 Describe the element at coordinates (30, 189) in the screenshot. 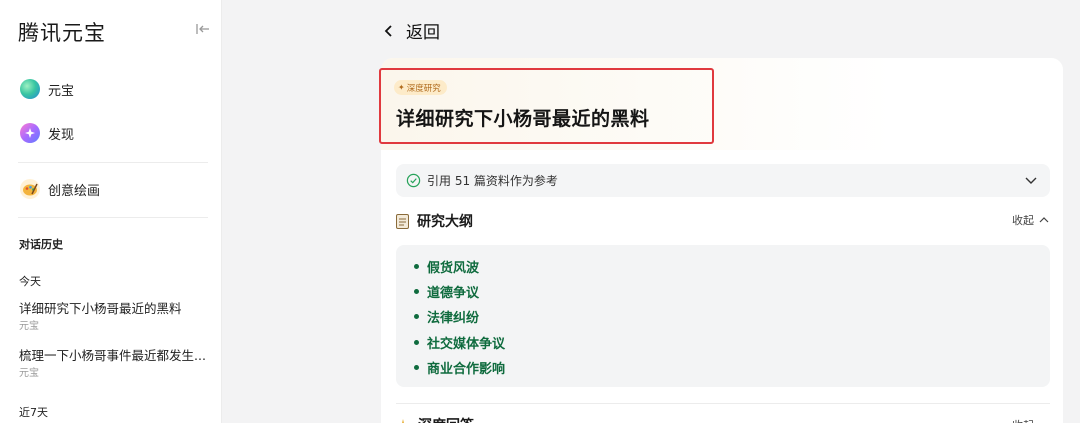

I see `paint-palette-icon` at that location.